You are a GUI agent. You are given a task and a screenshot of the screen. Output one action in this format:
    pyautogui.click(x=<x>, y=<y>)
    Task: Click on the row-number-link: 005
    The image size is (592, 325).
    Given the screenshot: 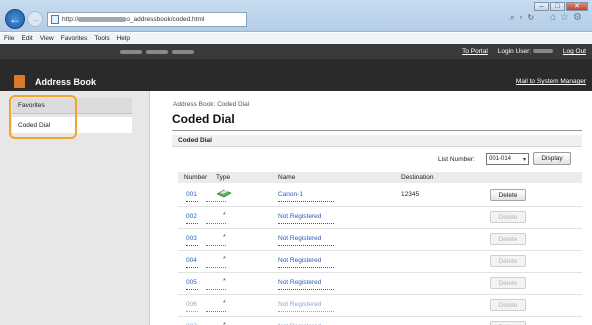 What is the action you would take?
    pyautogui.click(x=192, y=284)
    